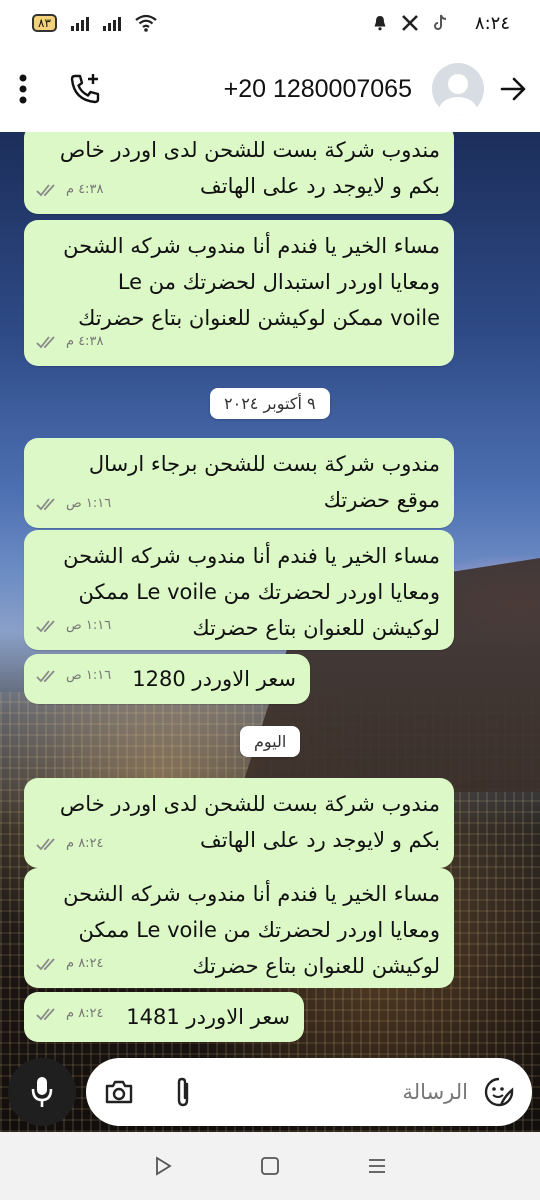 The width and height of the screenshot is (540, 1200). I want to click on chat-header: +20 1280007065, so click(270, 89).